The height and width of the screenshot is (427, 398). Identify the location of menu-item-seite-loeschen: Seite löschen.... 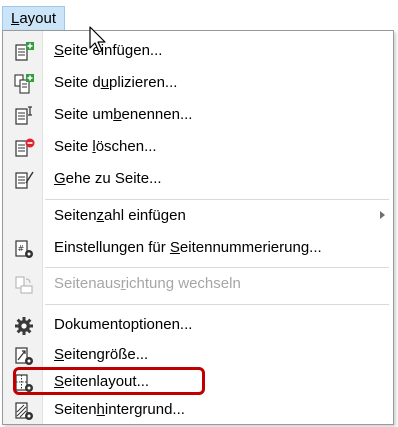
(198, 147).